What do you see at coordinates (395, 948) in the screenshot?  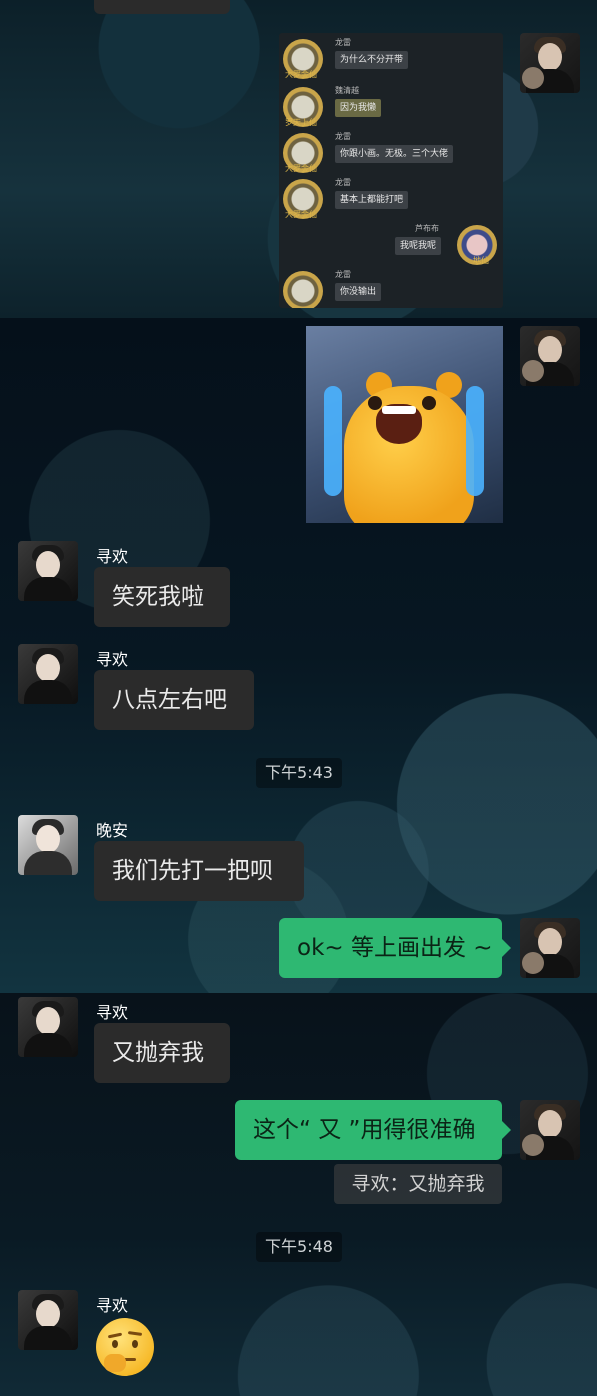 I see `message-bubble: ok~ 等上画出发 ~` at bounding box center [395, 948].